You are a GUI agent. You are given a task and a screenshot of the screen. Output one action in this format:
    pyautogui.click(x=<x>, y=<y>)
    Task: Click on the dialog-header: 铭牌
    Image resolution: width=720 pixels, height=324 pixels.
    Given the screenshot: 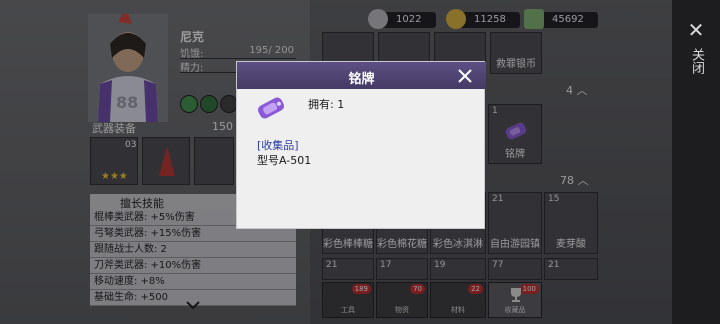 What is the action you would take?
    pyautogui.click(x=361, y=75)
    